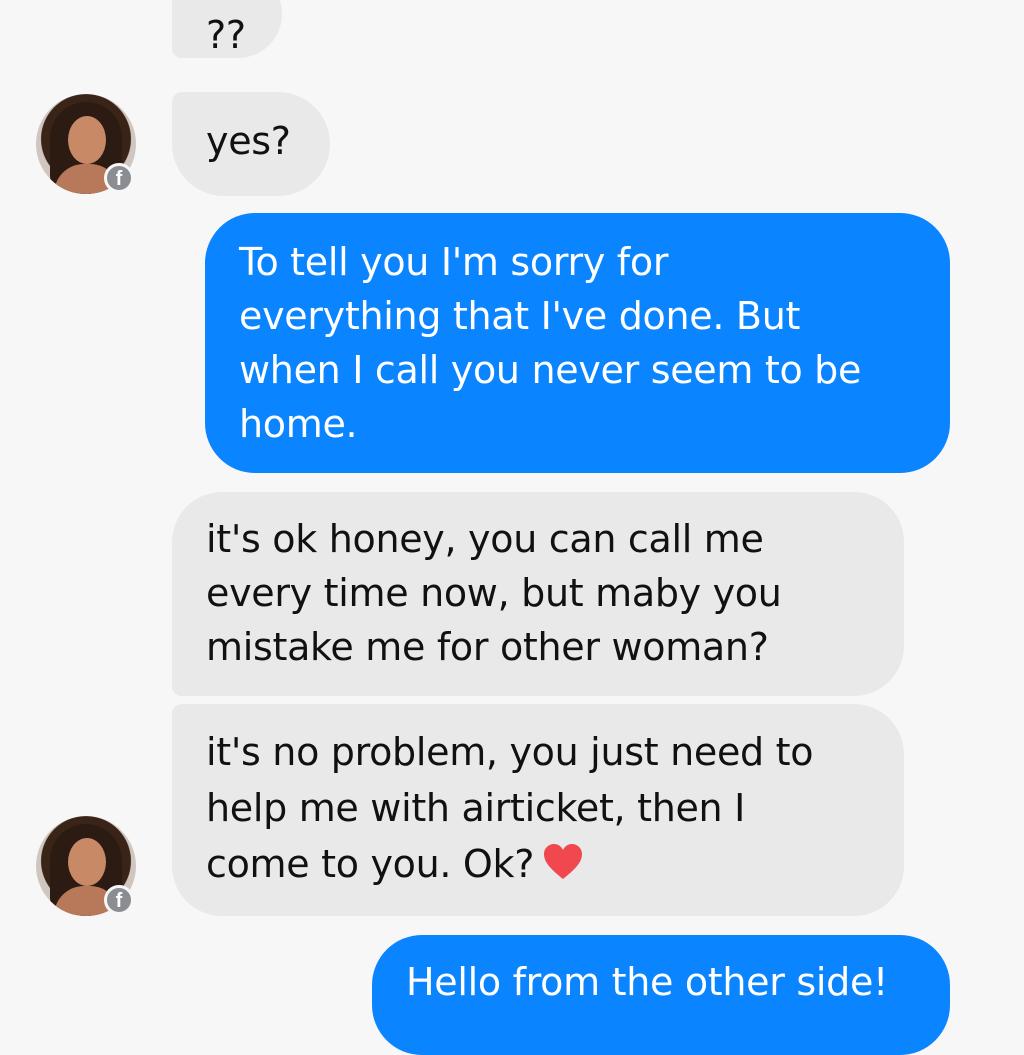 The image size is (1024, 1055). I want to click on message-text: ??, so click(226, 35).